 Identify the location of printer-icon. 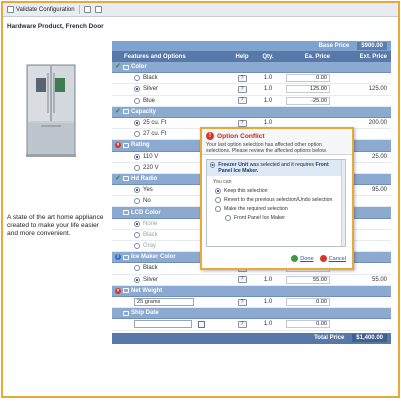
(87, 9).